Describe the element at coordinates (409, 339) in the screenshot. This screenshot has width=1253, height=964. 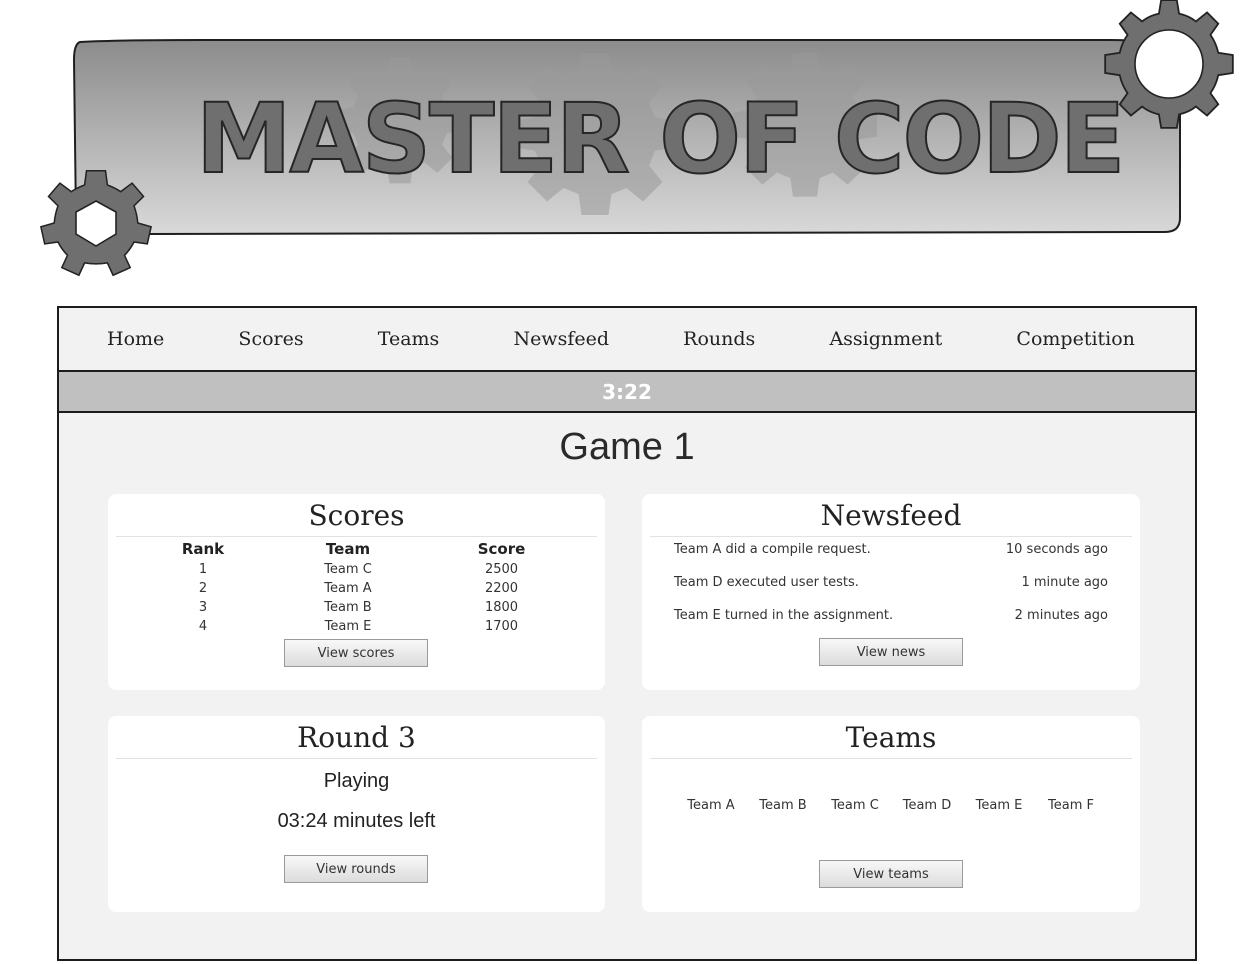
I see `nav-item-teams: Teams` at that location.